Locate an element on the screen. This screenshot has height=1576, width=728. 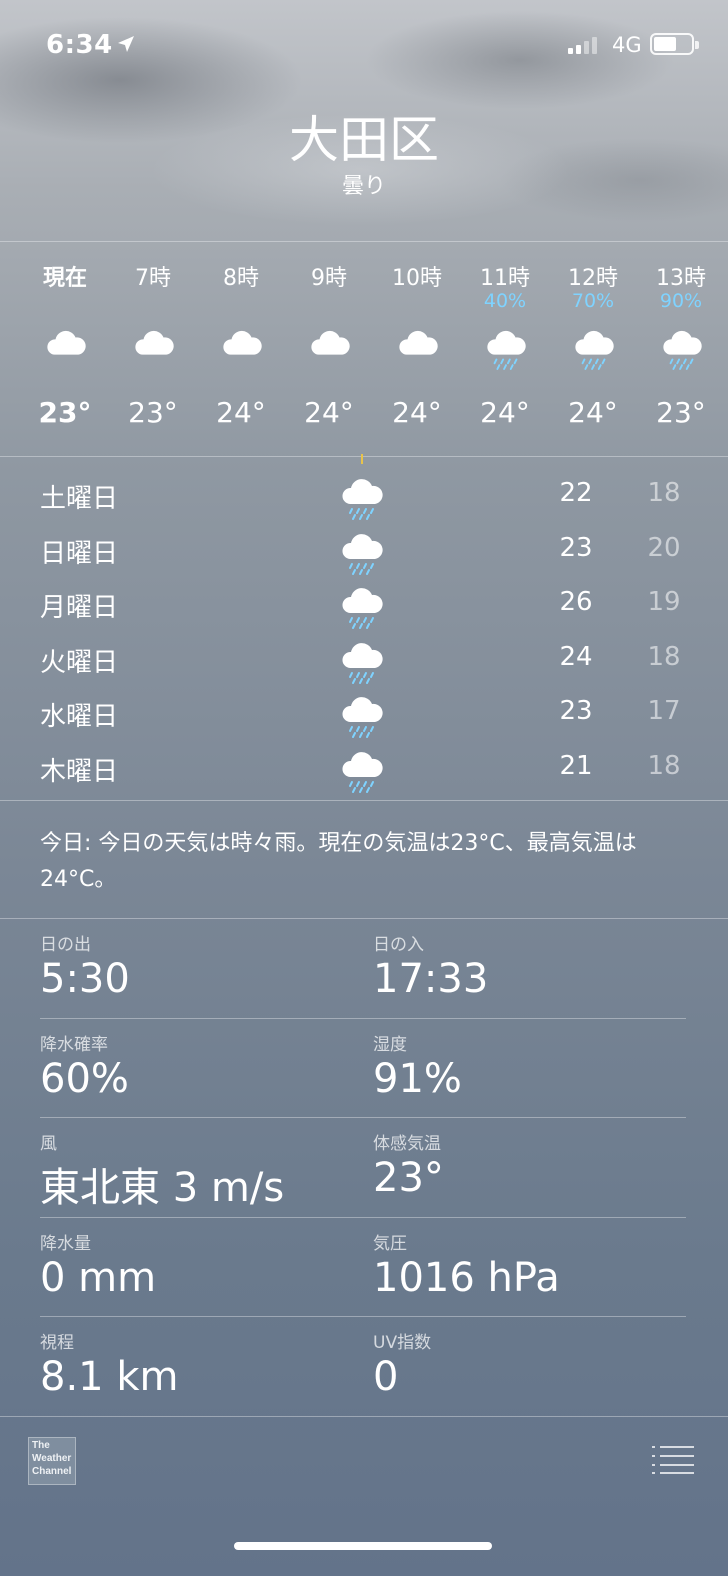
day-low: 19 is located at coordinates (664, 602).